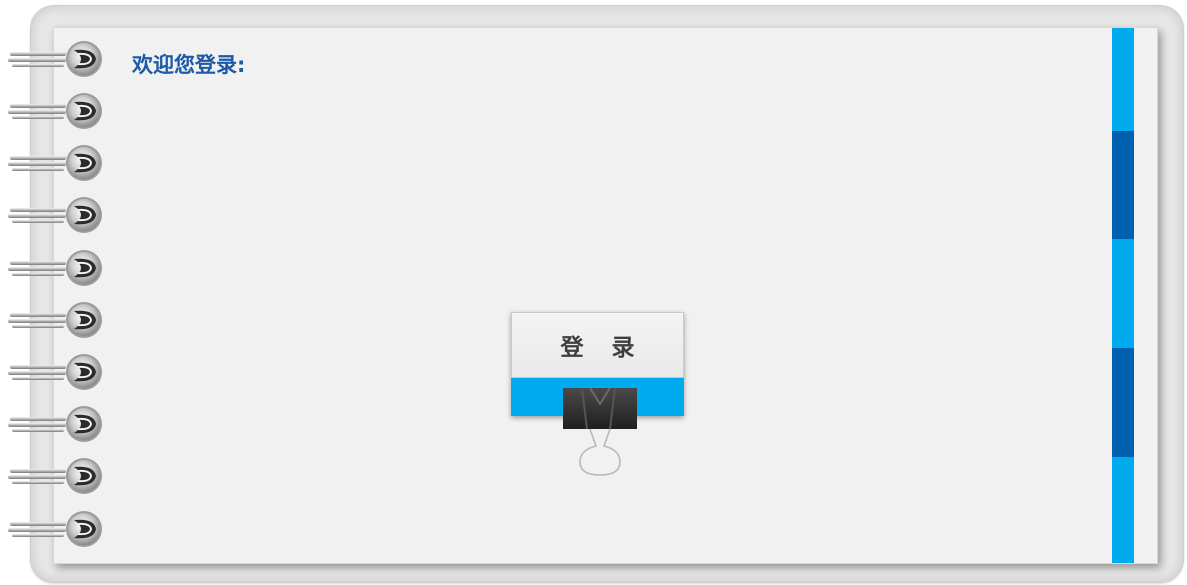  I want to click on page-title: 欢迎您登录:, so click(189, 65).